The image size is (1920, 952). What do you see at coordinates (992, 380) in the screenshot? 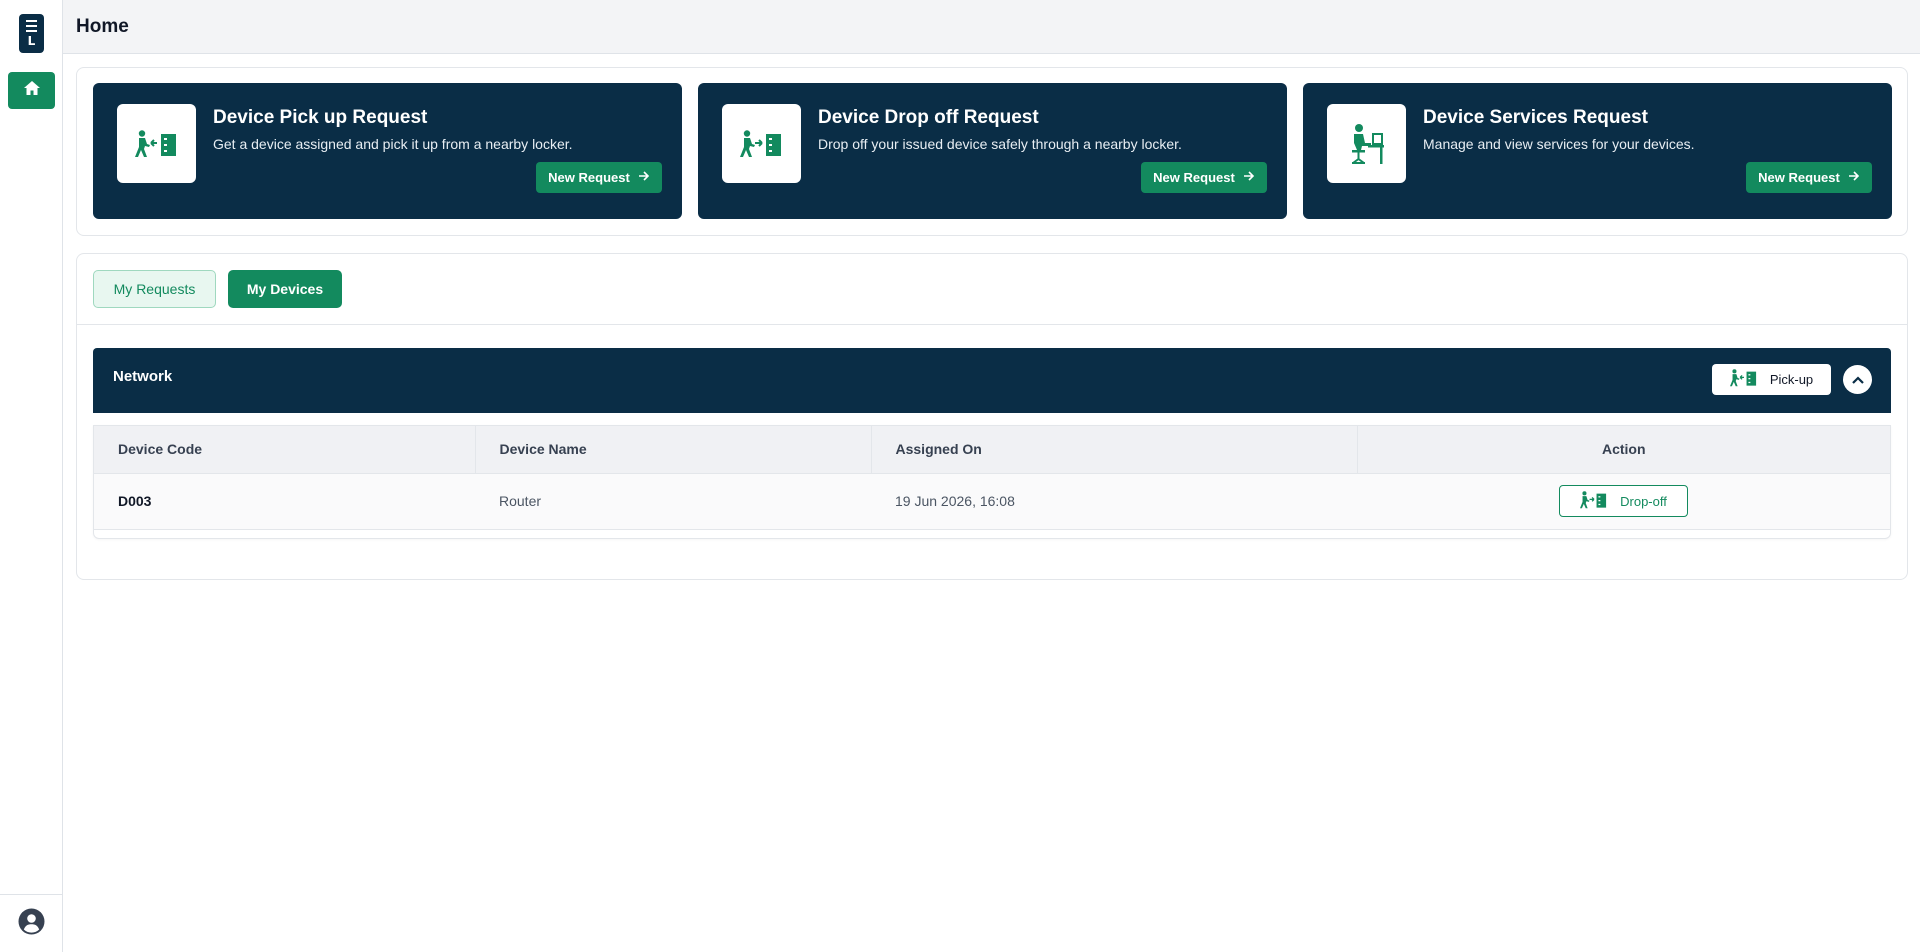
I see `group-header-network: Network Pick-up` at bounding box center [992, 380].